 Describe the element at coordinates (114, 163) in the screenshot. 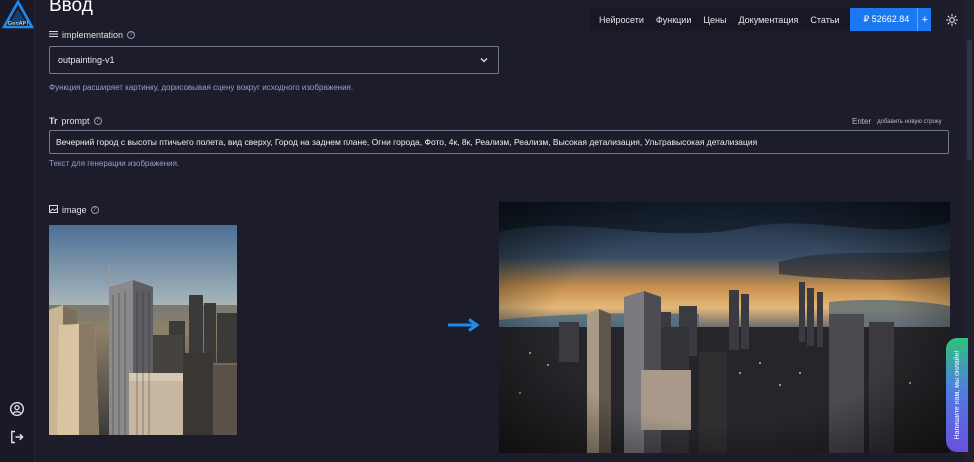

I see `prompt-hint: Текст для генерации изображения.` at that location.